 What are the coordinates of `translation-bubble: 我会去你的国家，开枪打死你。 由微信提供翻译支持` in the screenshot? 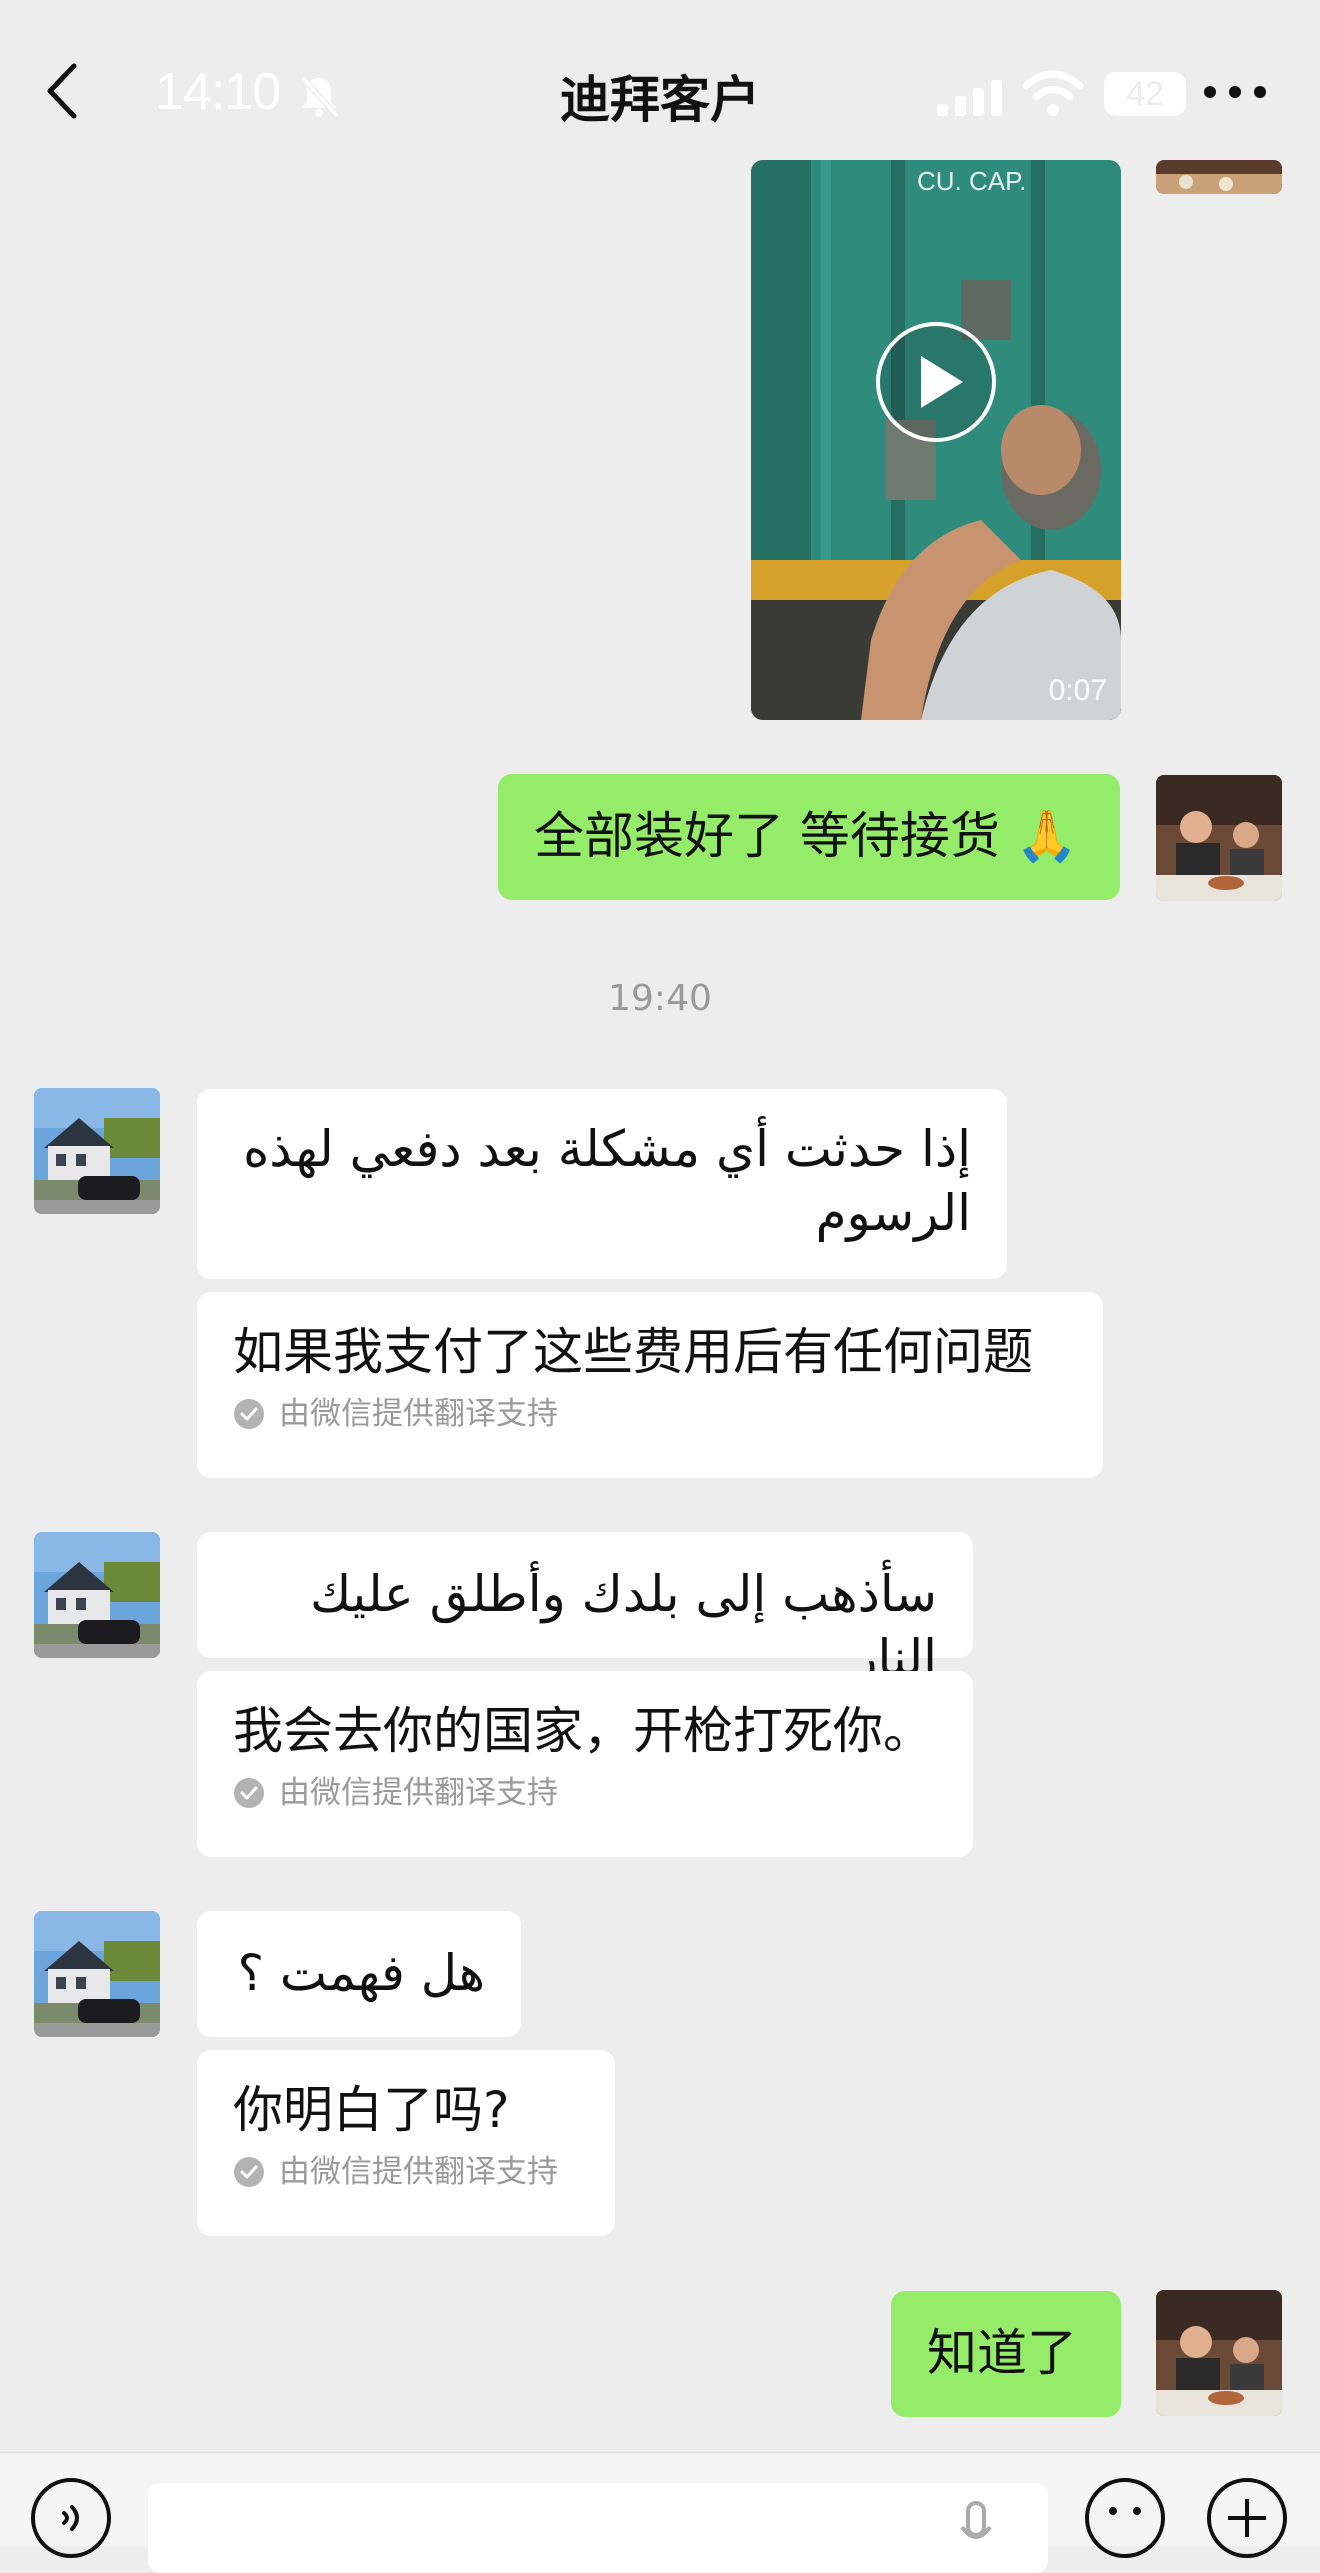 It's located at (585, 1764).